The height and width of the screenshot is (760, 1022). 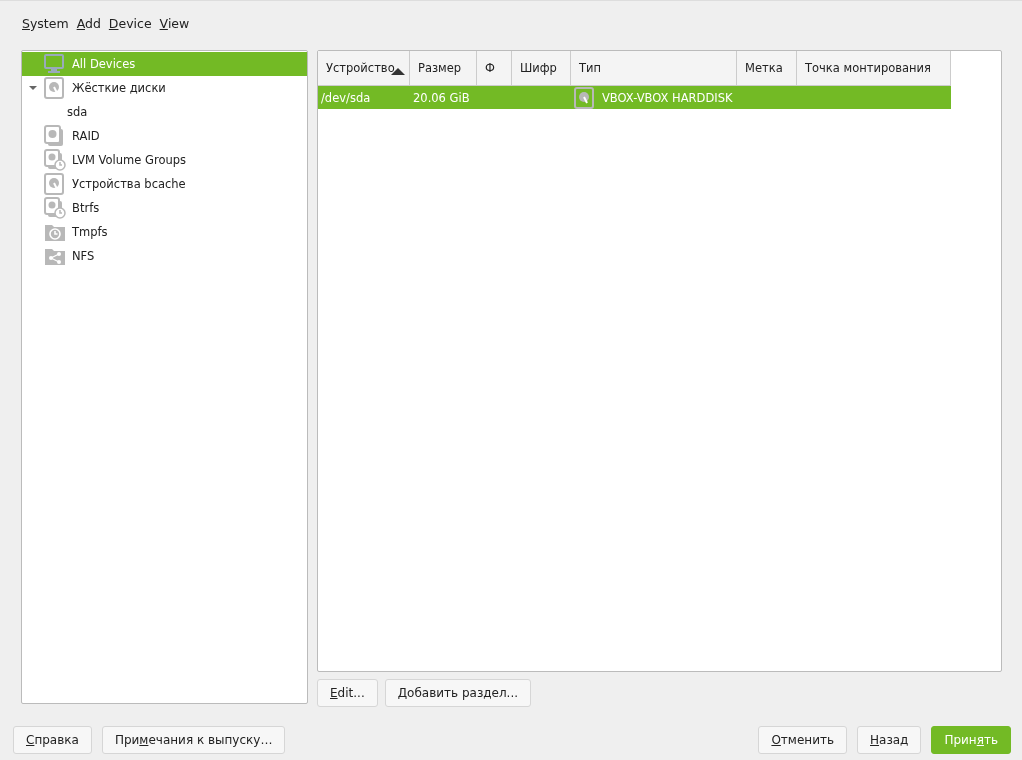 I want to click on menu-item: Device, so click(x=130, y=27).